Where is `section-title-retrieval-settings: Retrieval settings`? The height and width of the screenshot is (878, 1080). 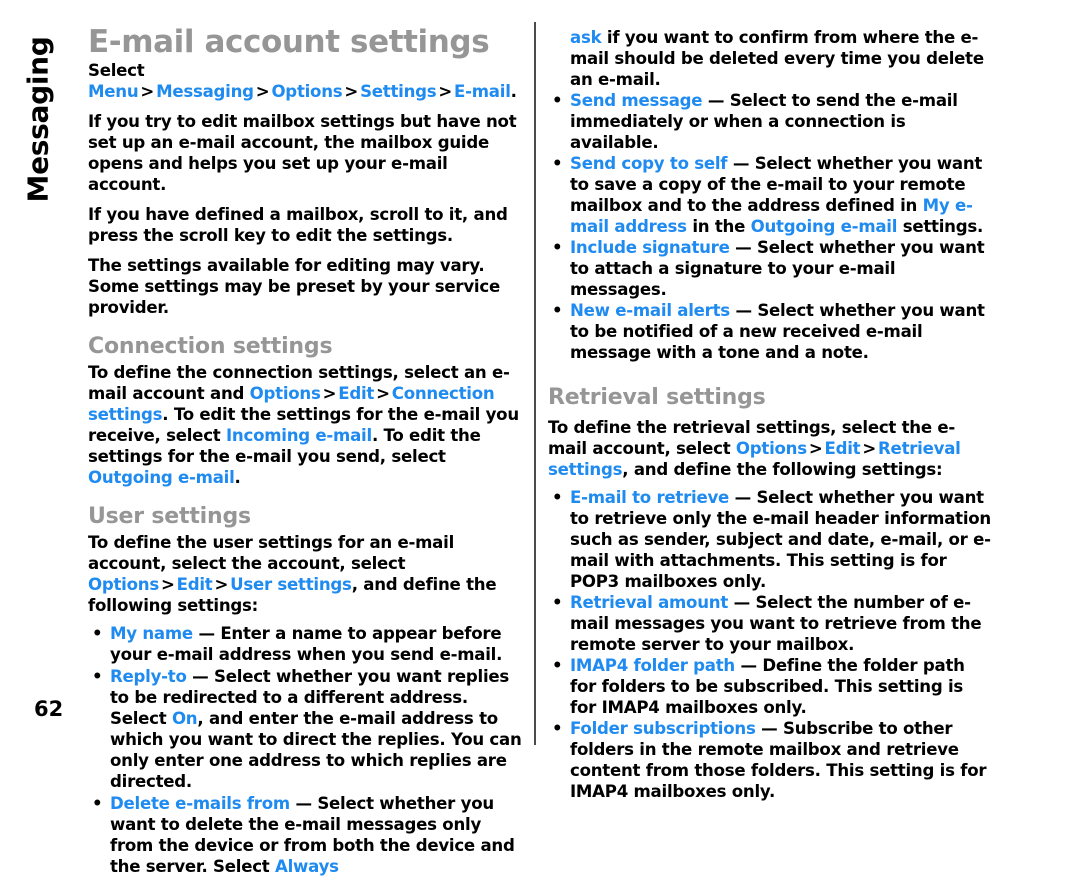 section-title-retrieval-settings: Retrieval settings is located at coordinates (657, 397).